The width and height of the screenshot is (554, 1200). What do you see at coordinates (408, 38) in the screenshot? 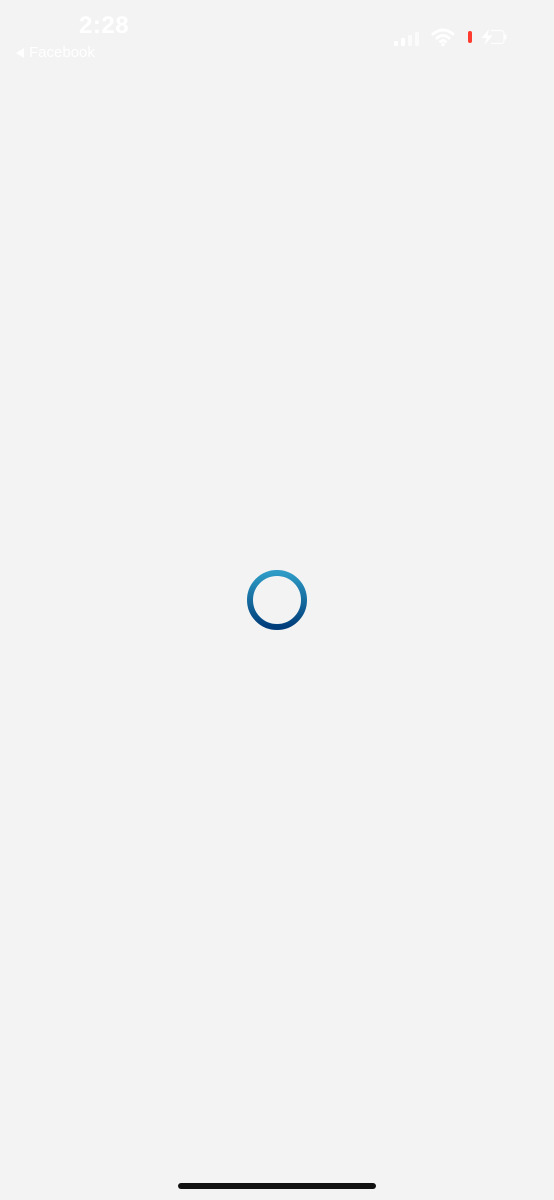
I see `signal-icon` at bounding box center [408, 38].